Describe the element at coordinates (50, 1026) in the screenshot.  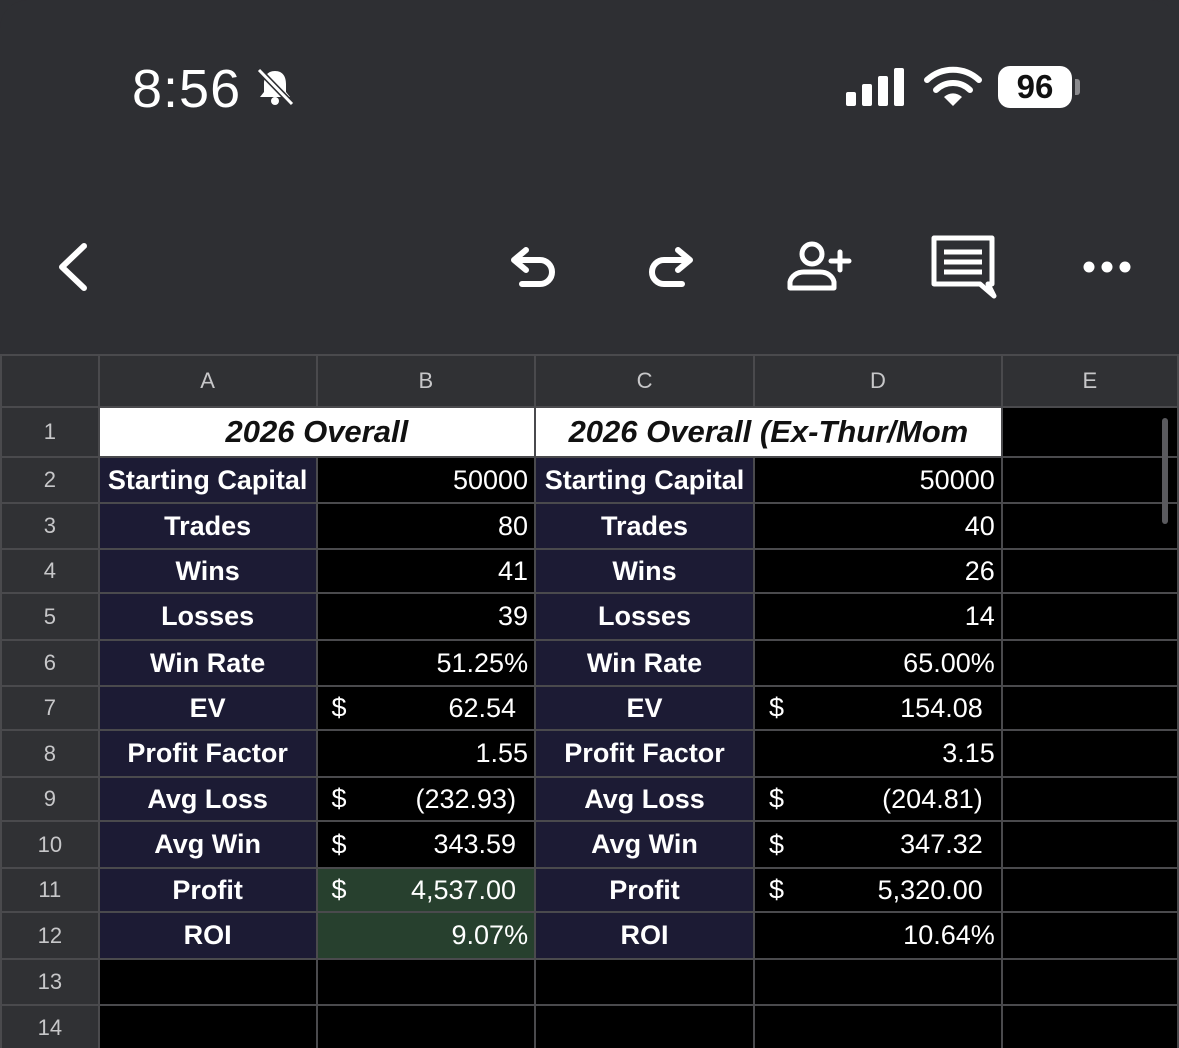
I see `row-header: 14` at that location.